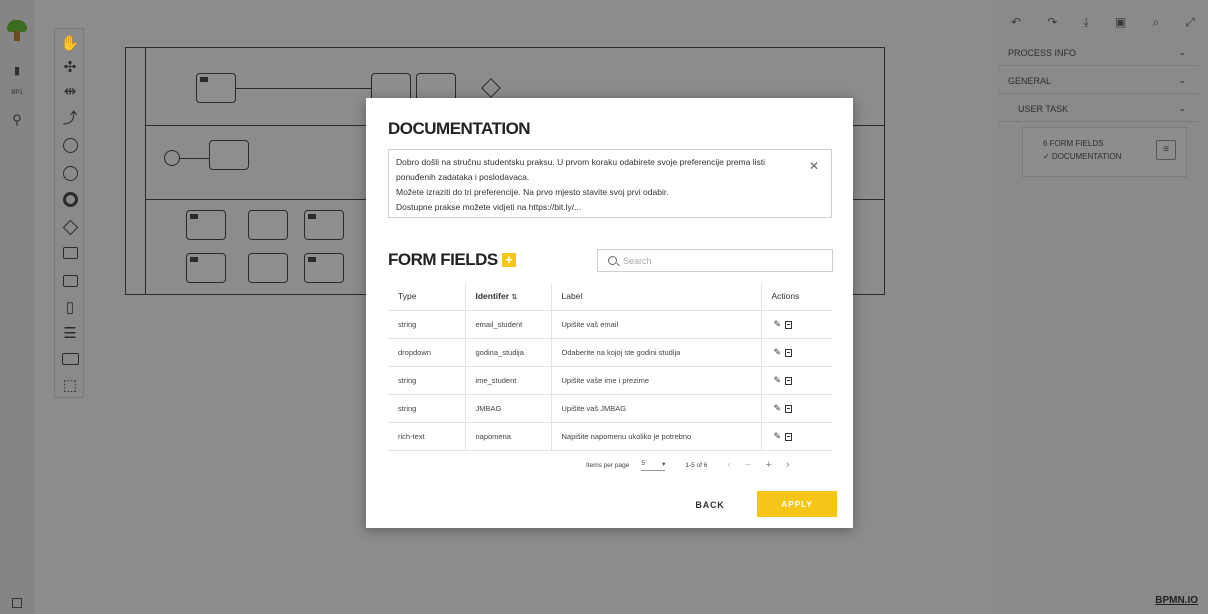 This screenshot has height=614, width=1208. Describe the element at coordinates (70, 227) in the screenshot. I see `gateway-icon` at that location.